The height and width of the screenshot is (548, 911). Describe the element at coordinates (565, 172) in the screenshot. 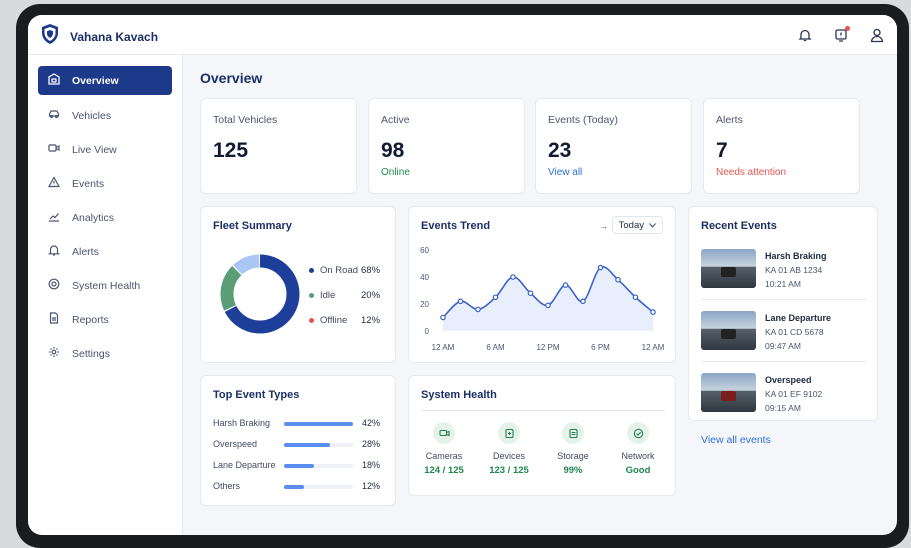

I see `view-all-events-link: View all` at that location.